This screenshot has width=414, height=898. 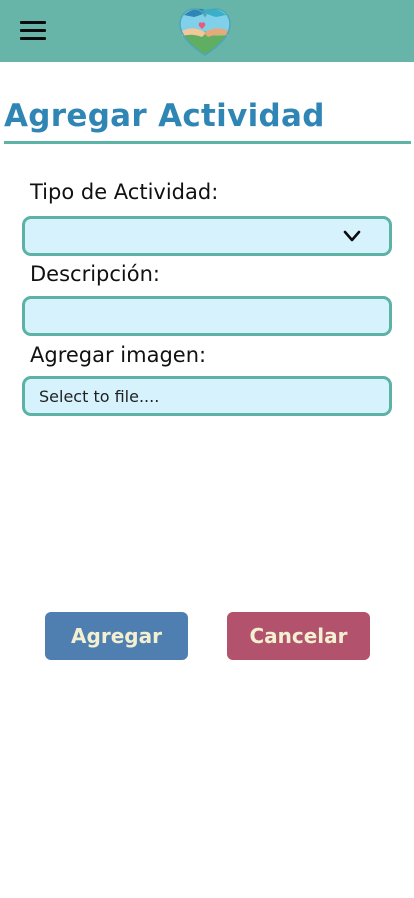 What do you see at coordinates (207, 316) in the screenshot?
I see `description-input` at bounding box center [207, 316].